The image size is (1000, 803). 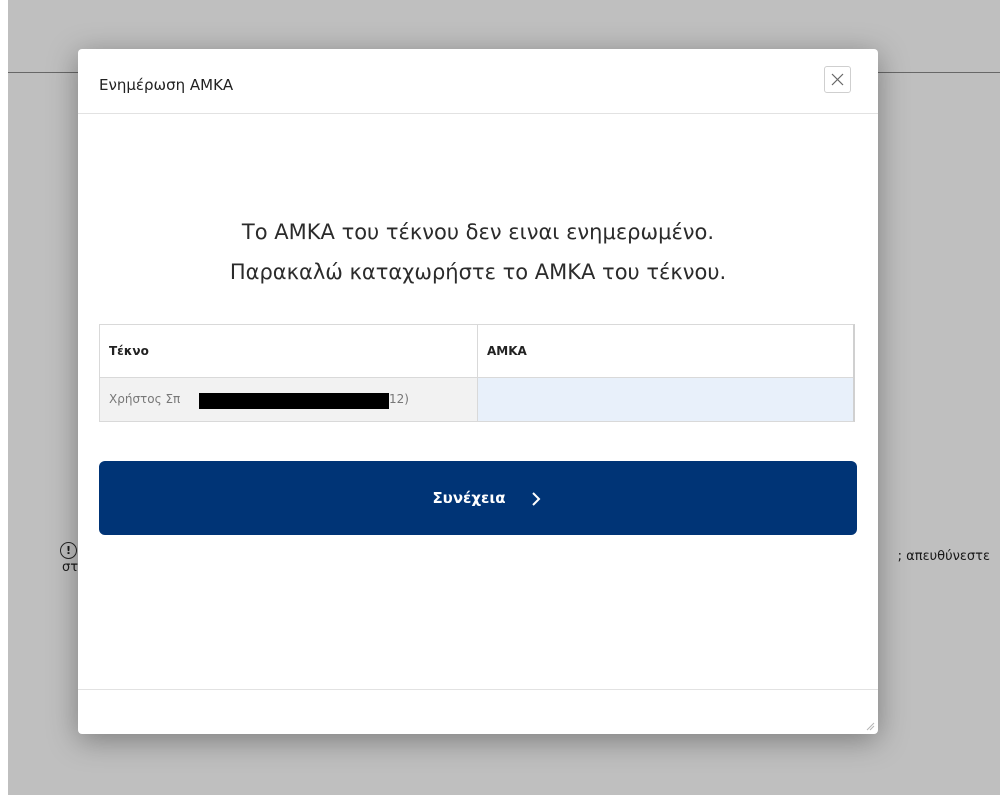 I want to click on child-name-prefix: Χρήστος Σπ, so click(x=145, y=399).